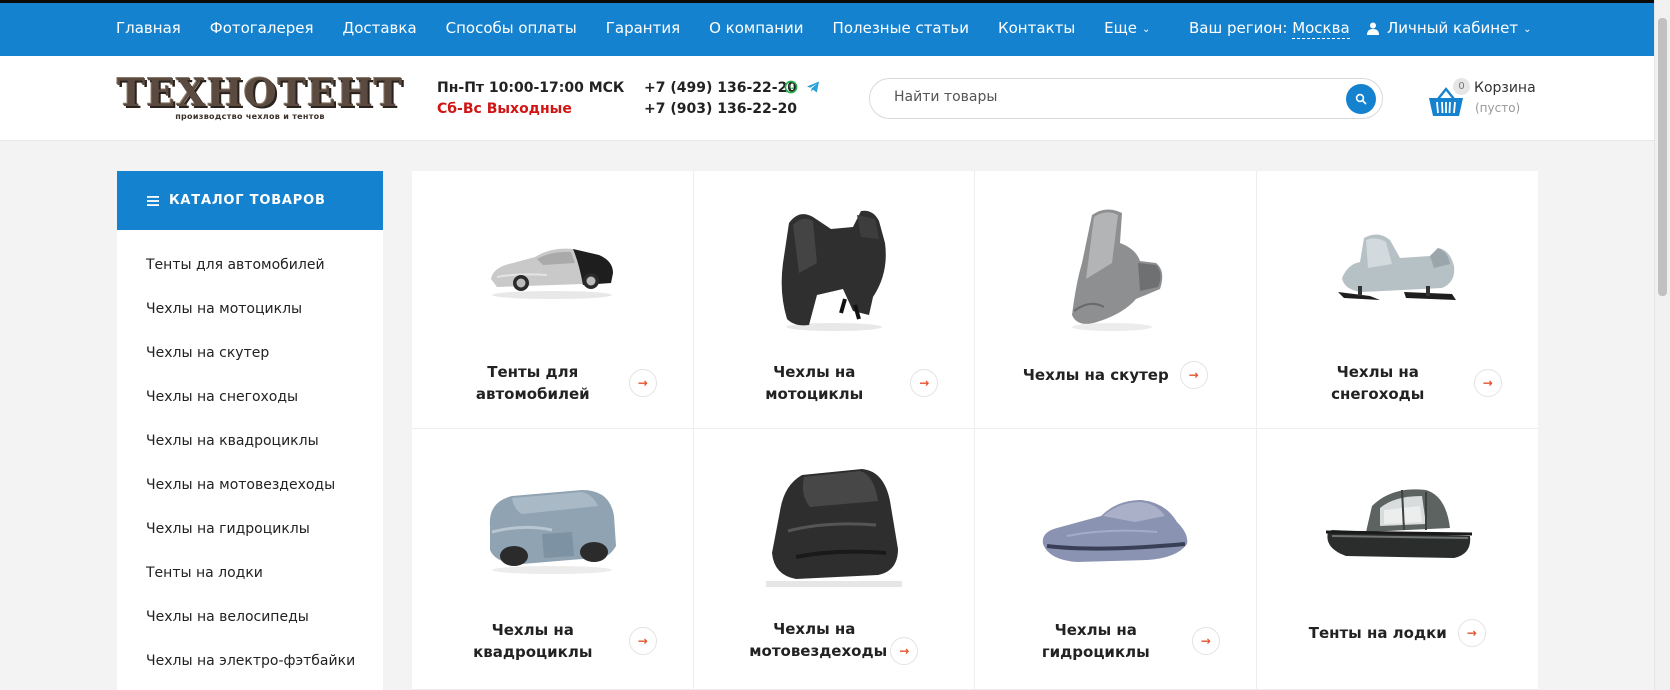 Image resolution: width=1670 pixels, height=690 pixels. I want to click on cart-label: Корзина, so click(1505, 88).